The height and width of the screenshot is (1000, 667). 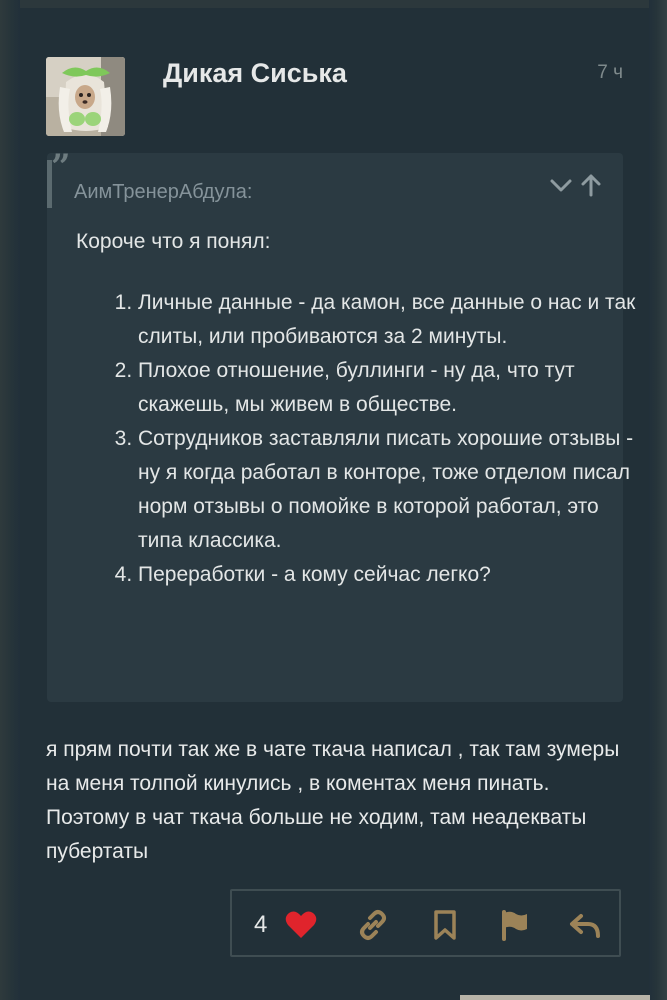 What do you see at coordinates (445, 925) in the screenshot?
I see `bookmark-icon` at bounding box center [445, 925].